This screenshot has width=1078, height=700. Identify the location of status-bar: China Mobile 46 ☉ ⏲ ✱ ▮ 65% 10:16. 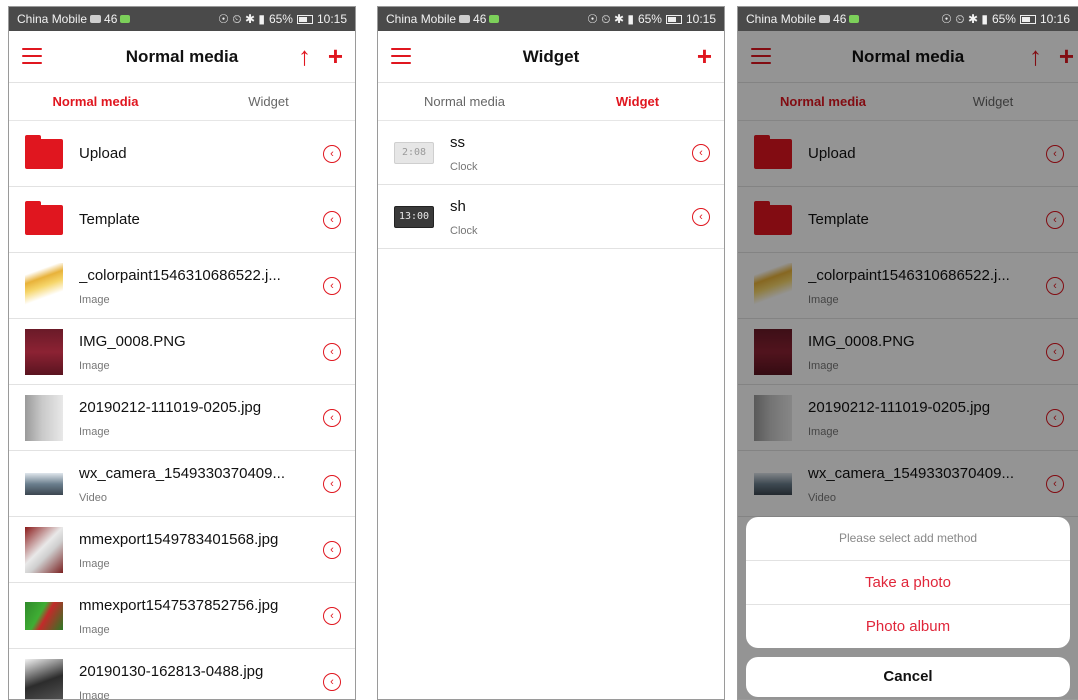
(908, 19).